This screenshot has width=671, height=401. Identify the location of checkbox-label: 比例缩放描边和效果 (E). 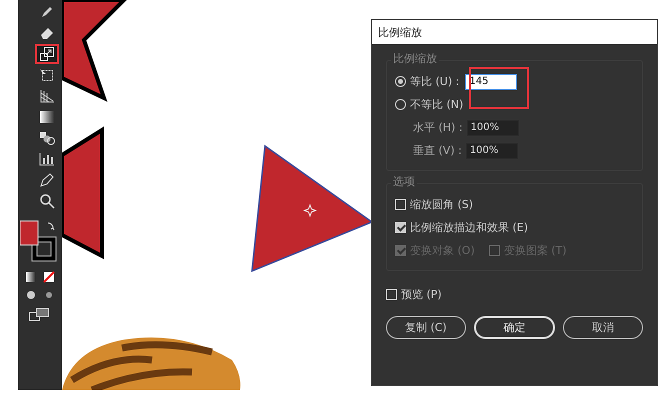
(469, 227).